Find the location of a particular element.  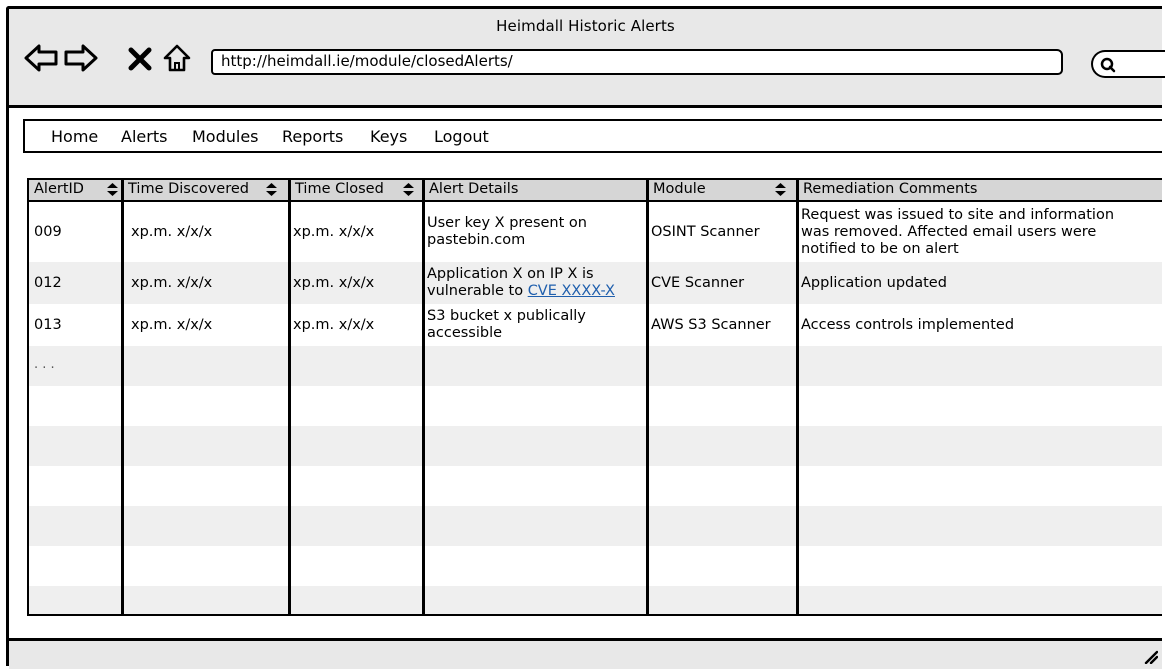

cell-alertid: 009 is located at coordinates (48, 231).